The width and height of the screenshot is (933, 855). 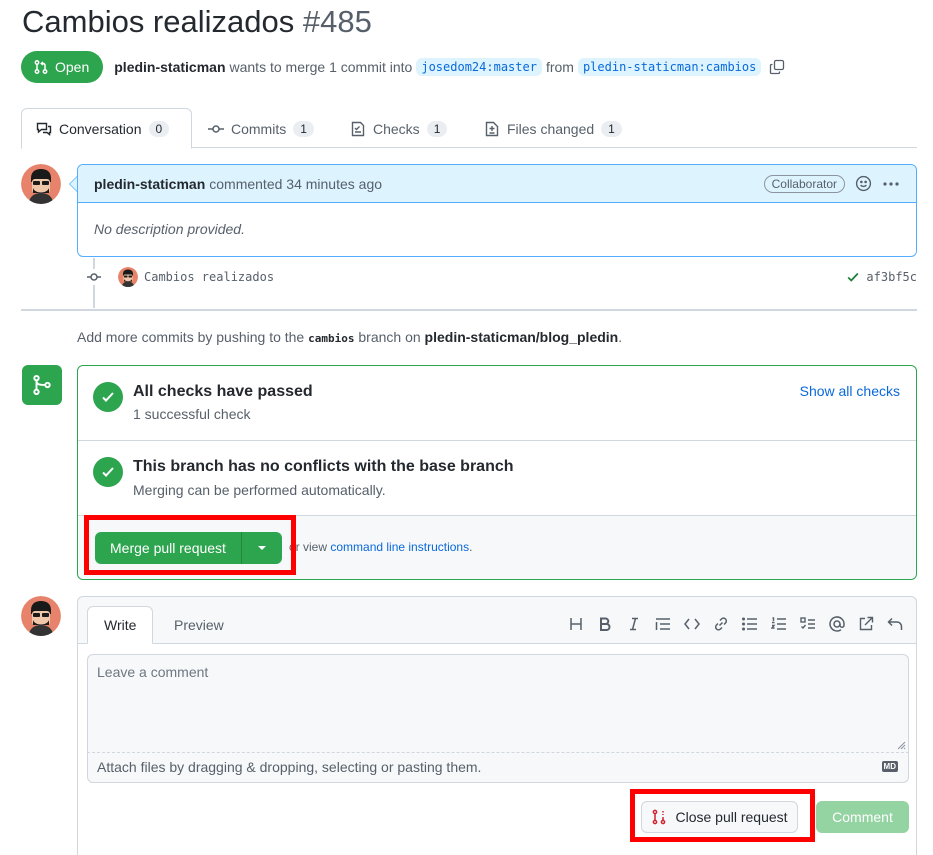 What do you see at coordinates (72, 67) in the screenshot?
I see `status-badge-label: Open` at bounding box center [72, 67].